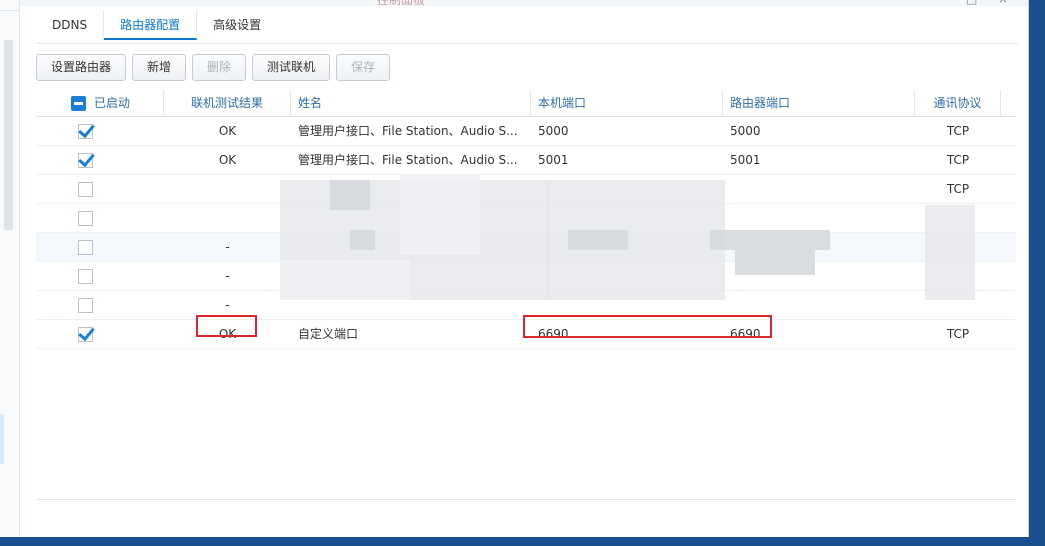 This screenshot has height=546, width=1045. What do you see at coordinates (291, 67) in the screenshot?
I see `test-connection-button: 测试联机` at bounding box center [291, 67].